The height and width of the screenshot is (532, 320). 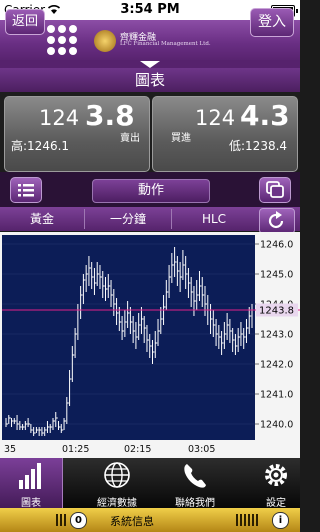 What do you see at coordinates (75, 449) in the screenshot?
I see `x-tick-label: 01:25` at bounding box center [75, 449].